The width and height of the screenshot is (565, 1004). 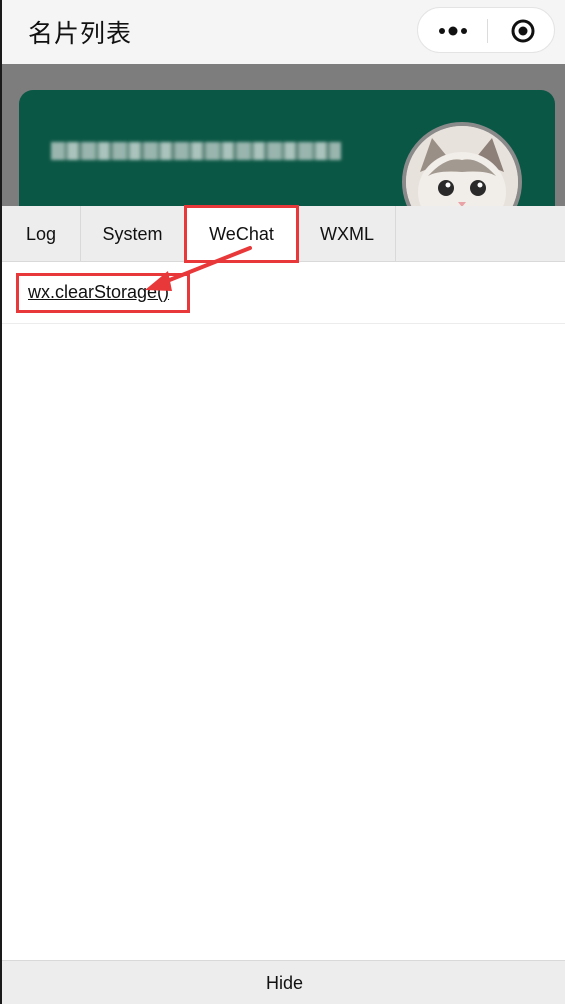 I want to click on background-page, so click(x=283, y=135).